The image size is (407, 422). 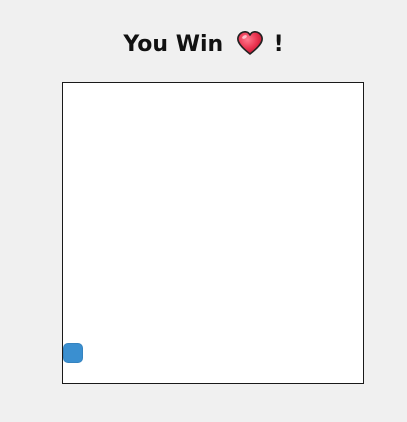 I want to click on player-square, so click(x=73, y=353).